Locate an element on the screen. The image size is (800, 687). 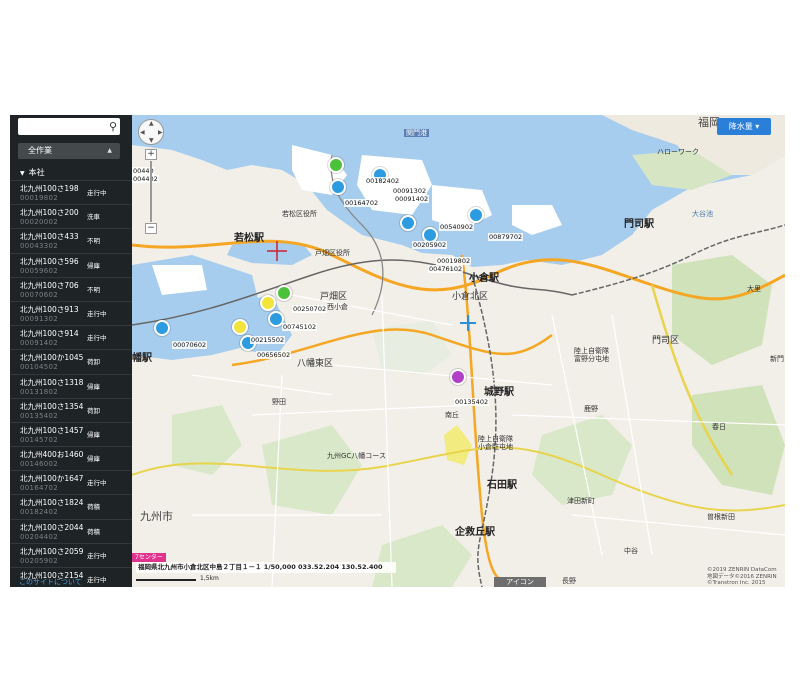
vehicle-code: 00146002 is located at coordinates (39, 464).